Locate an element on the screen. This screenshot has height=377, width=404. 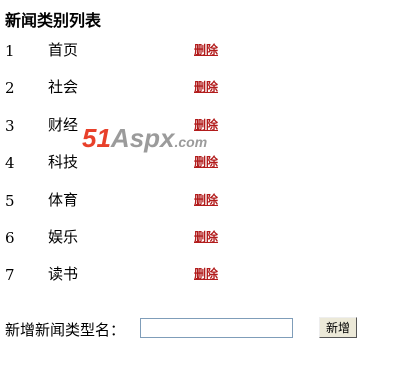
add-category-label: 新增新闻类型名： is located at coordinates (65, 330).